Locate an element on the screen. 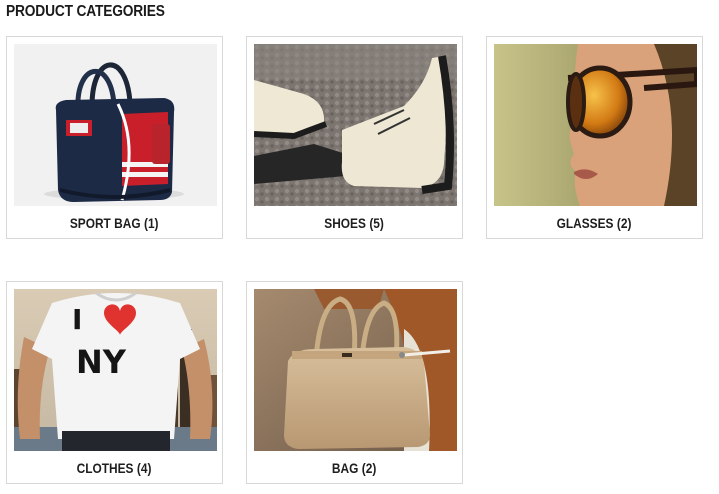  clothes-image: I NY is located at coordinates (115, 370).